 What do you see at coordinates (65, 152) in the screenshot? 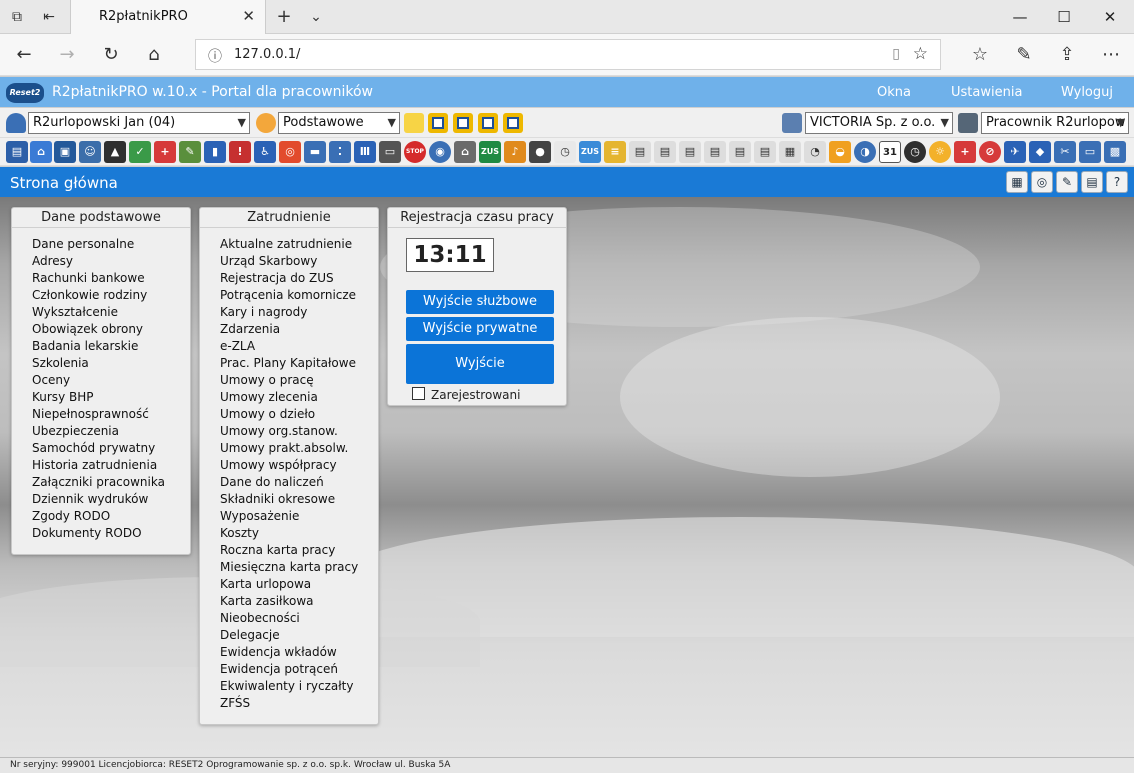
I see `contact-card-icon: ▣` at bounding box center [65, 152].